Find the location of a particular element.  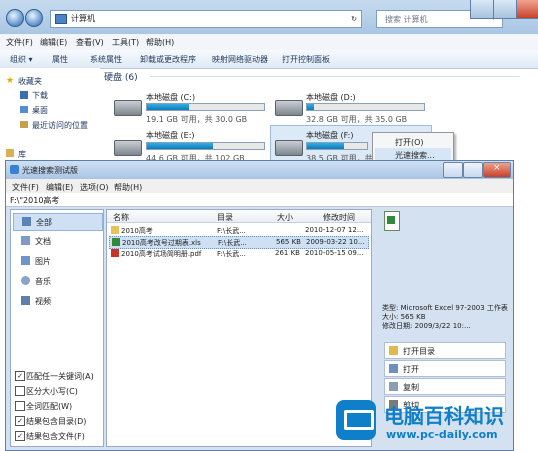

search-placeholder: 搜索 计算机 is located at coordinates (406, 19).